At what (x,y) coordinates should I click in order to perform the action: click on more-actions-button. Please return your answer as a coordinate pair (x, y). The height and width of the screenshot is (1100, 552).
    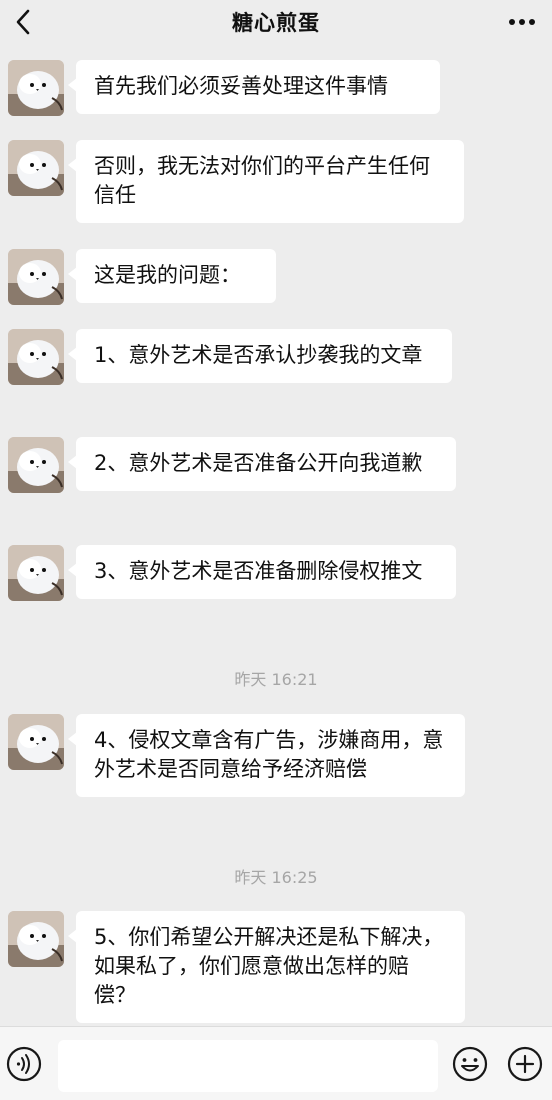
    Looking at the image, I should click on (525, 1064).